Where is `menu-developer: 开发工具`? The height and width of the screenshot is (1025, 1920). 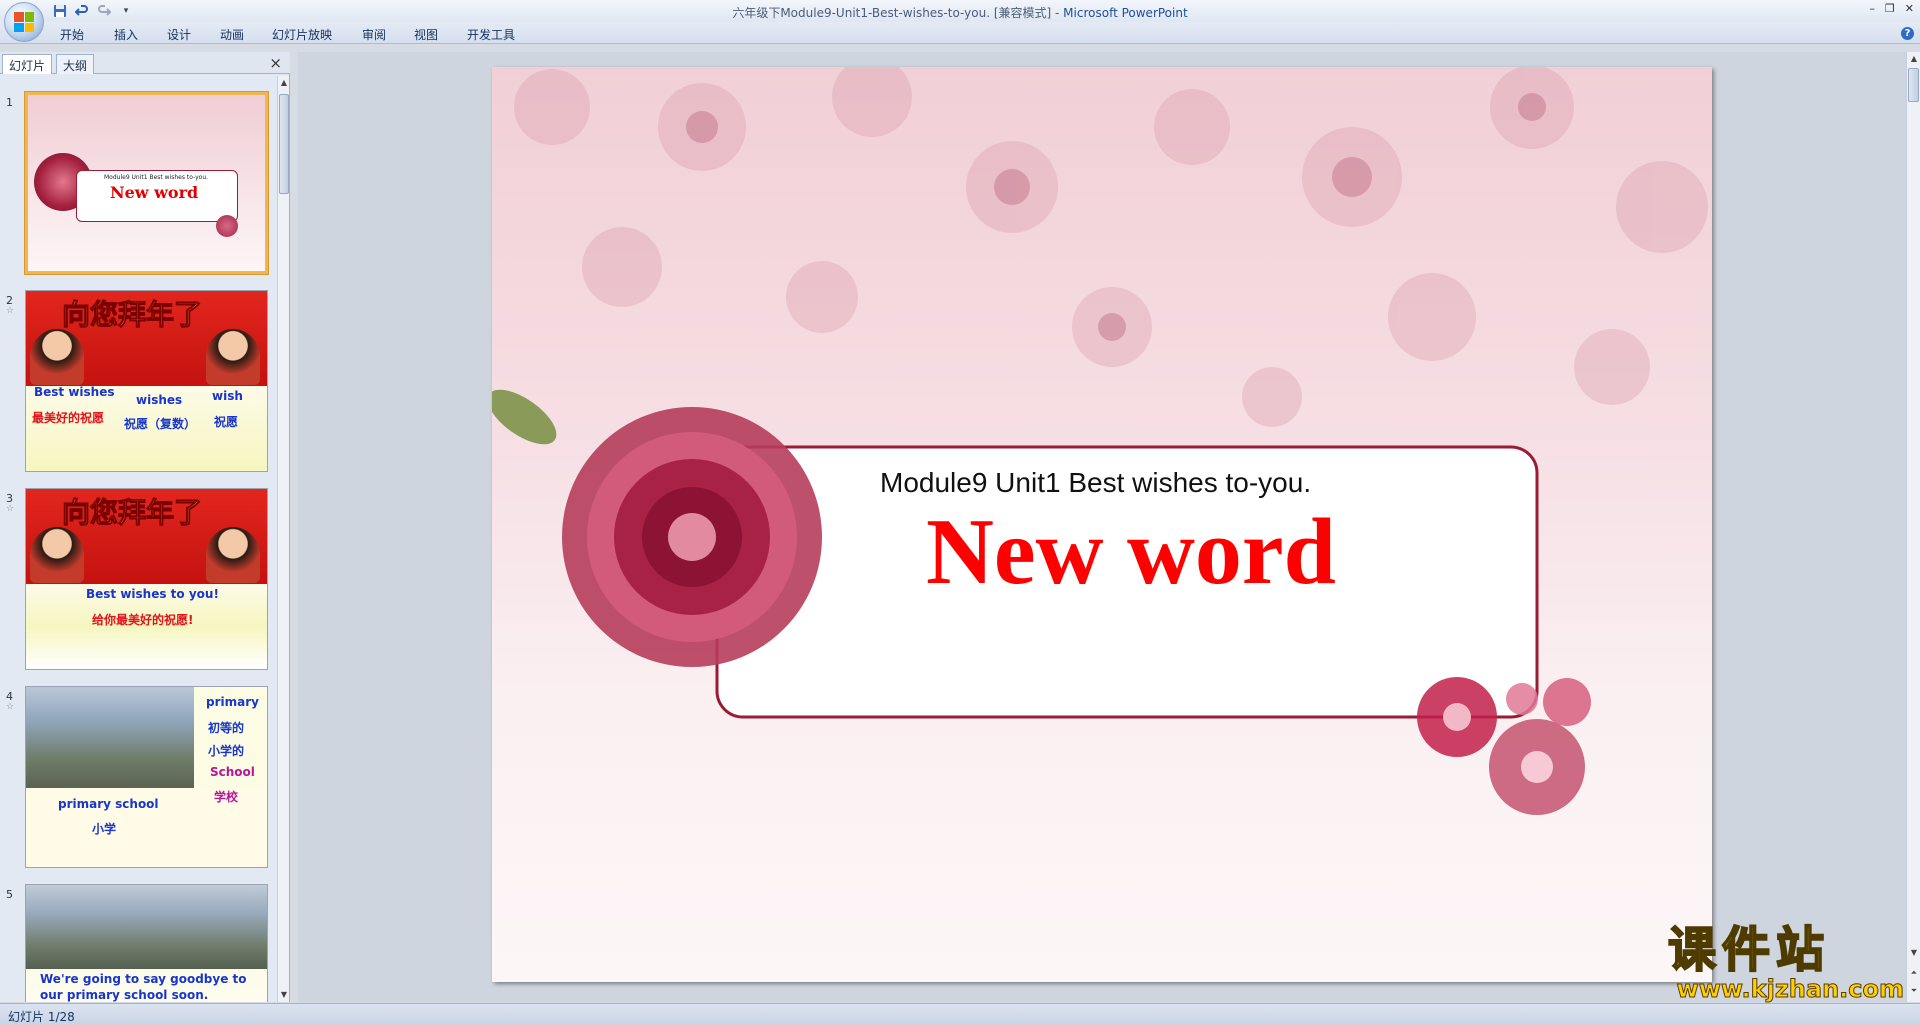
menu-developer: 开发工具 is located at coordinates (491, 34).